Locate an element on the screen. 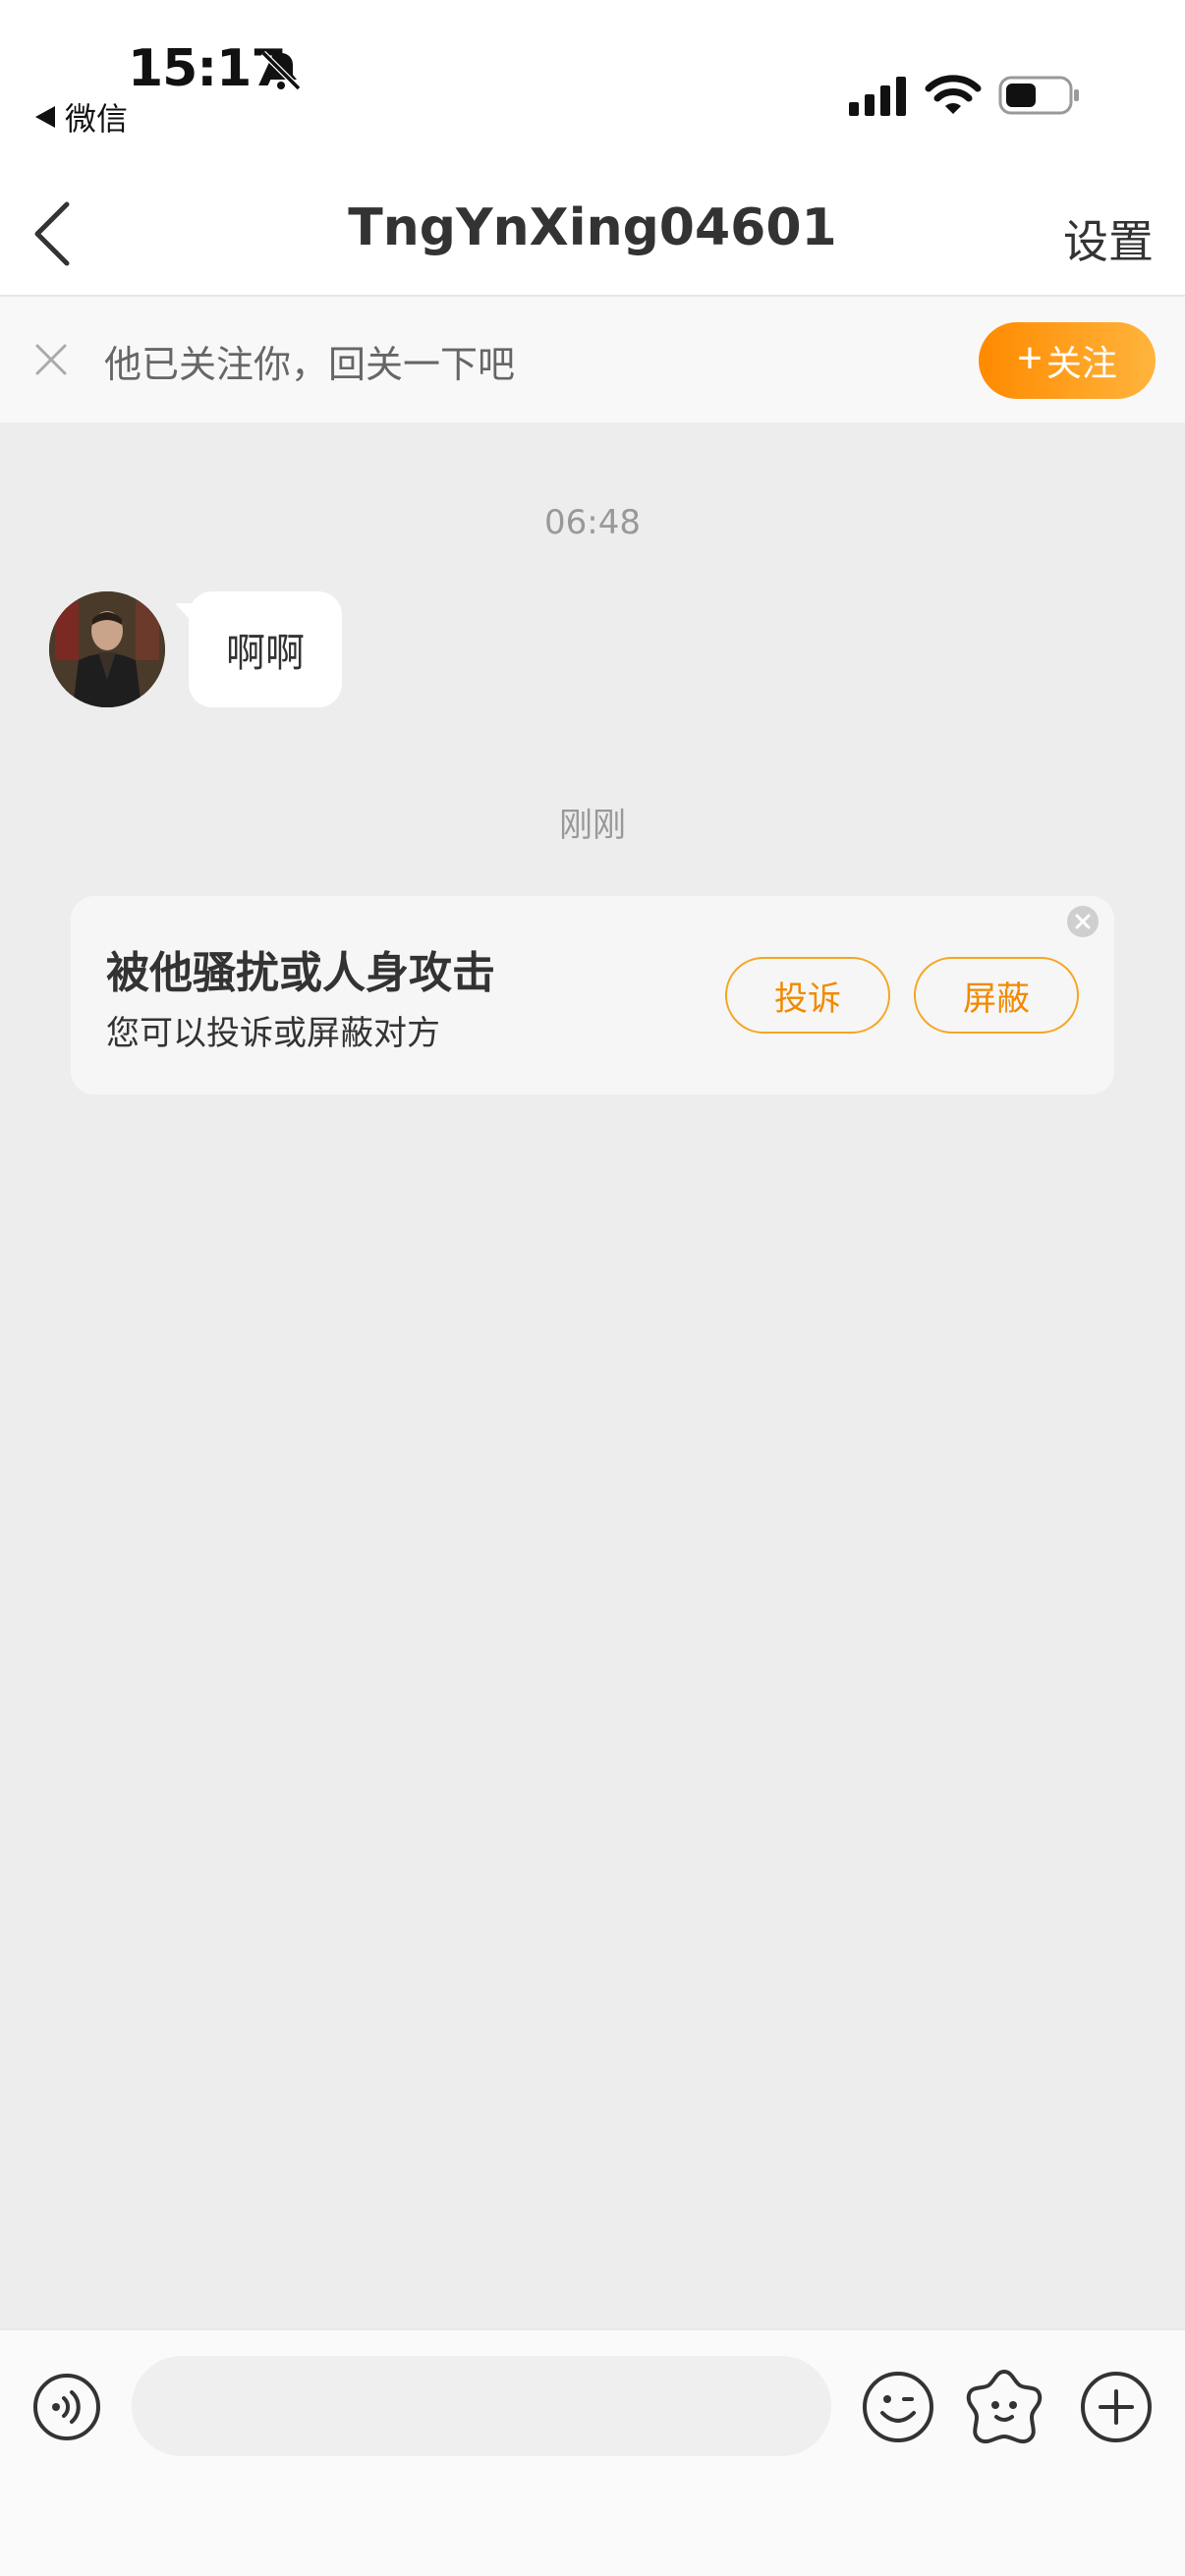 This screenshot has width=1185, height=2576. avatar-portrait-icon is located at coordinates (107, 649).